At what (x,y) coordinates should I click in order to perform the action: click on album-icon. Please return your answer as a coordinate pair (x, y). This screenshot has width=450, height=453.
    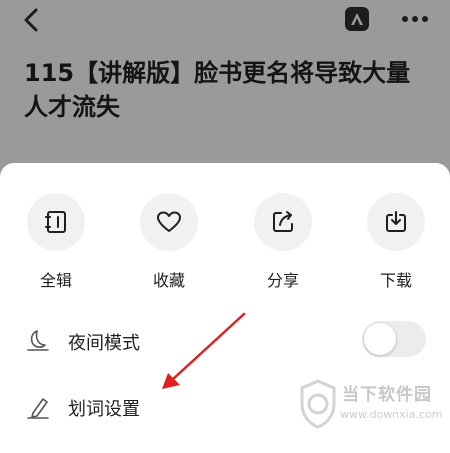
    Looking at the image, I should click on (56, 222).